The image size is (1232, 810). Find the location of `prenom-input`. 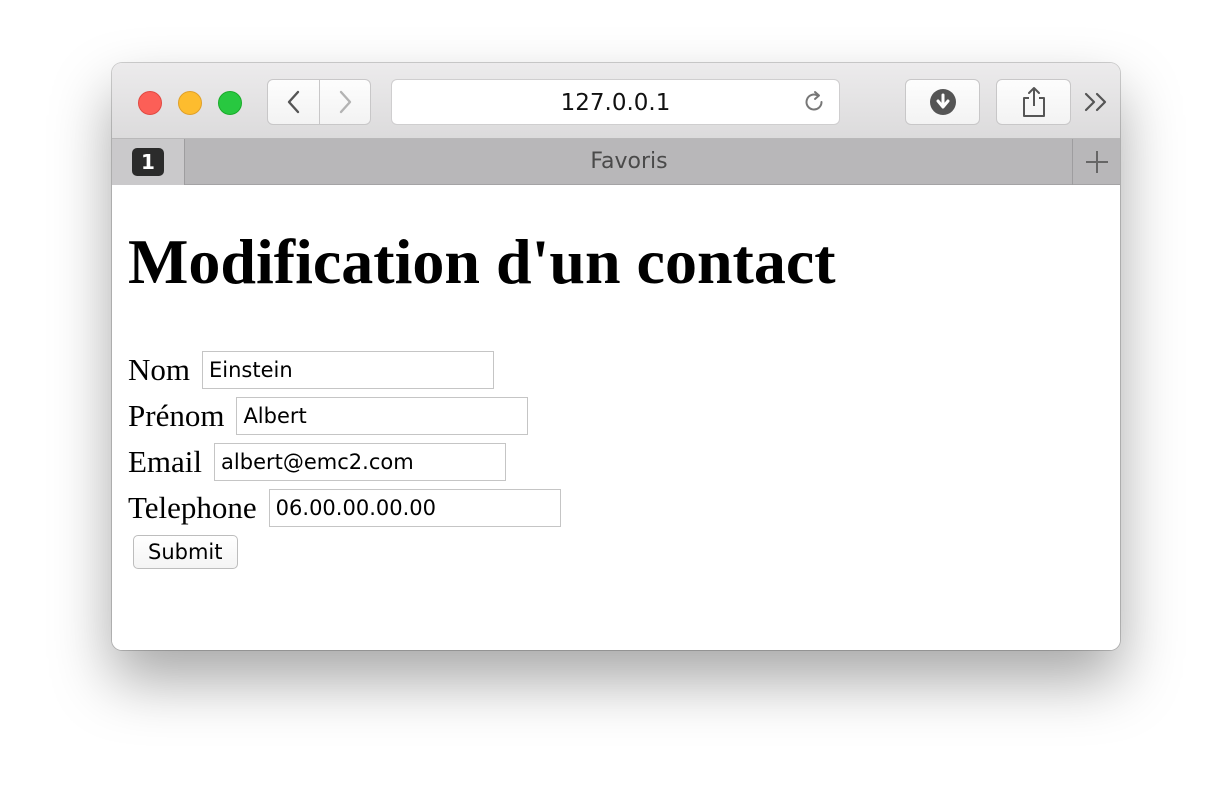

prenom-input is located at coordinates (382, 416).